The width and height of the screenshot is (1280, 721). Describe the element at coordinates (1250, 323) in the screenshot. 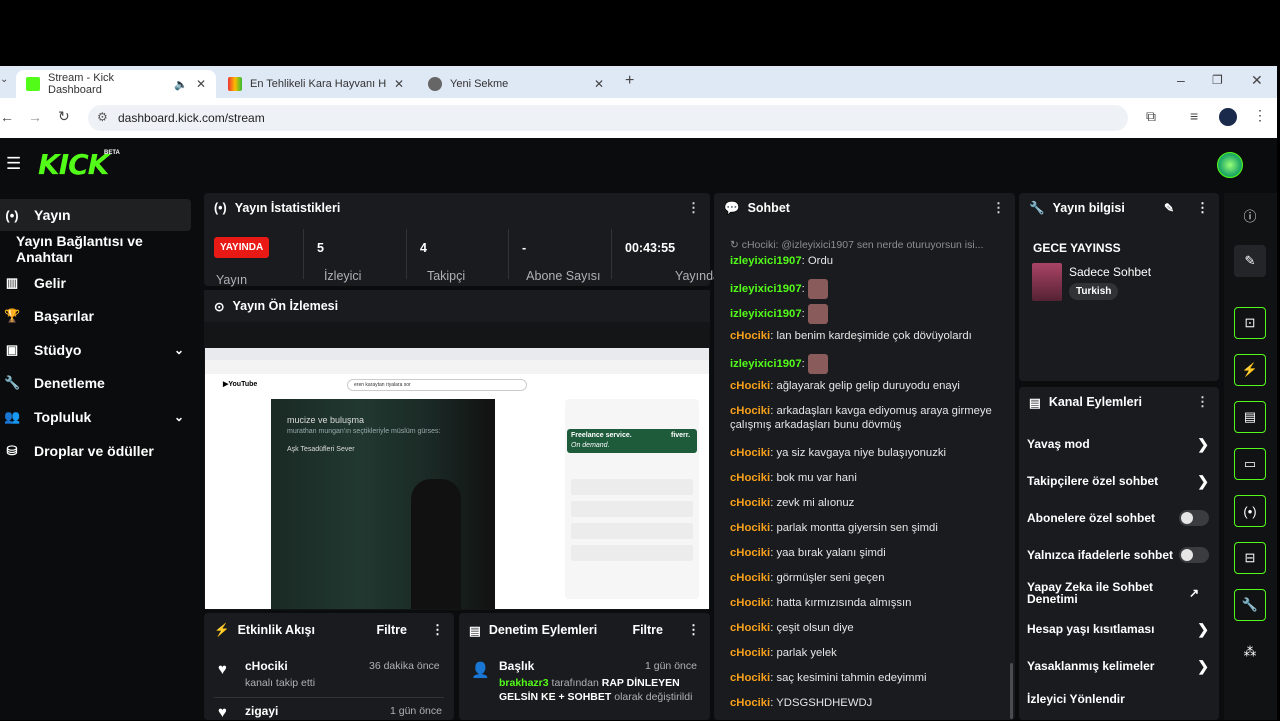

I see `preview-toggle-icon: ⊡` at that location.